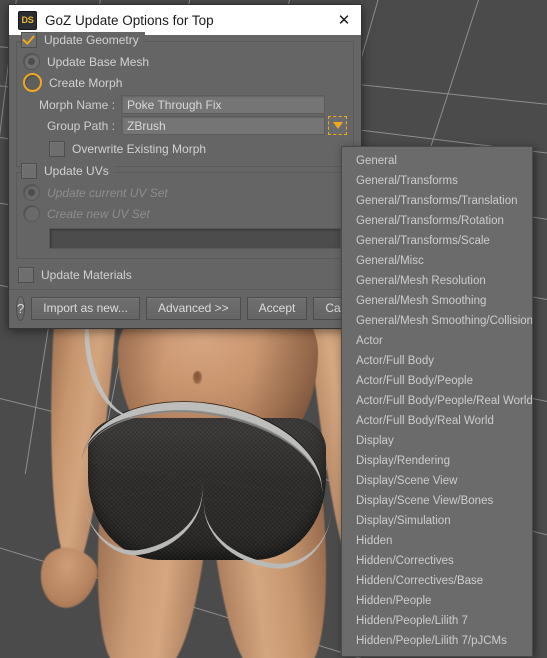 The width and height of the screenshot is (547, 658). What do you see at coordinates (437, 641) in the screenshot?
I see `dropdown-item: Hidden/People/Lilith 7/pJCMs` at bounding box center [437, 641].